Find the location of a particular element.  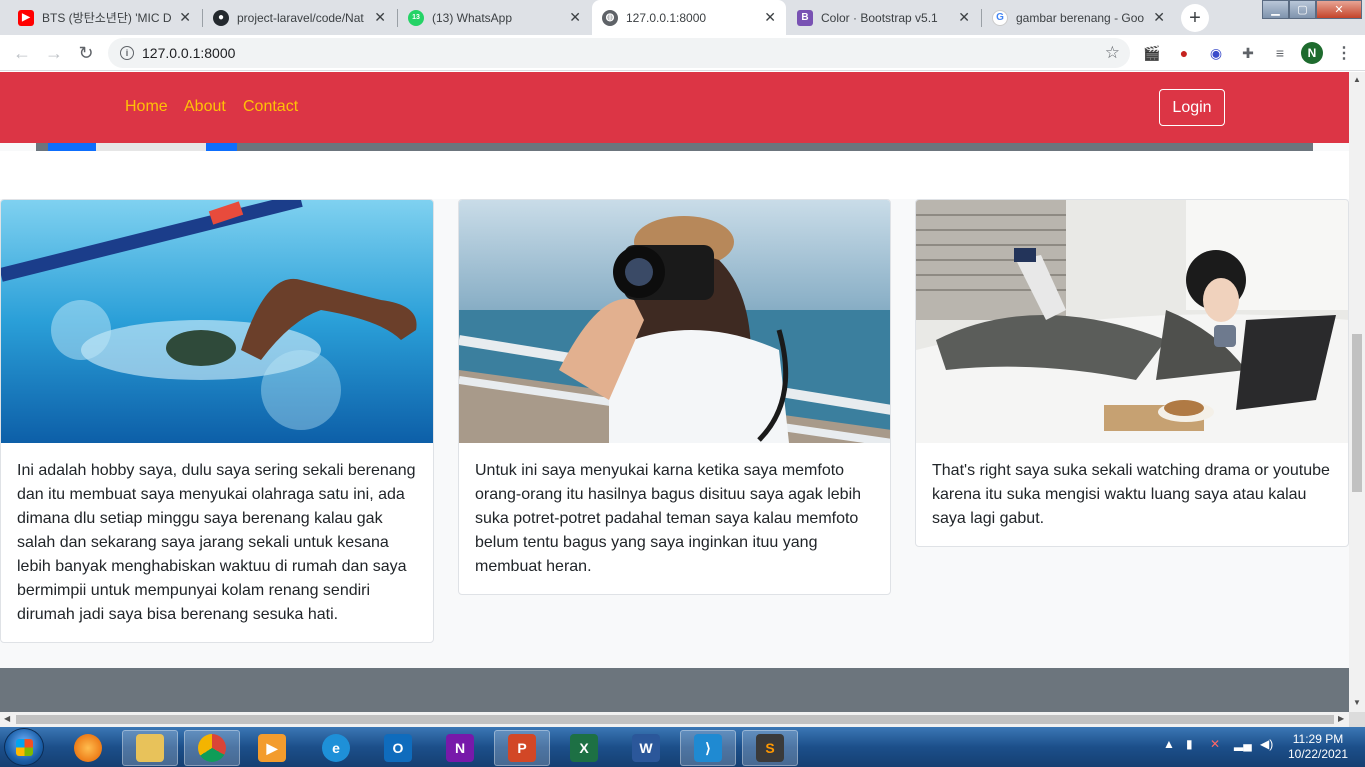

taskbar-onenote: N is located at coordinates (460, 748).